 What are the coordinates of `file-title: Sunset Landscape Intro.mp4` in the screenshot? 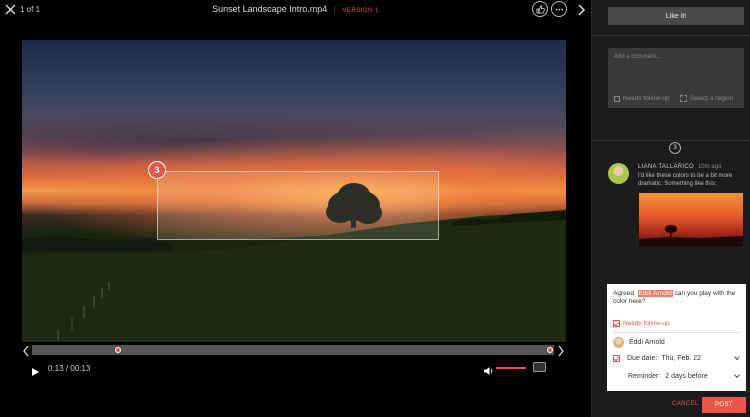 It's located at (270, 9).